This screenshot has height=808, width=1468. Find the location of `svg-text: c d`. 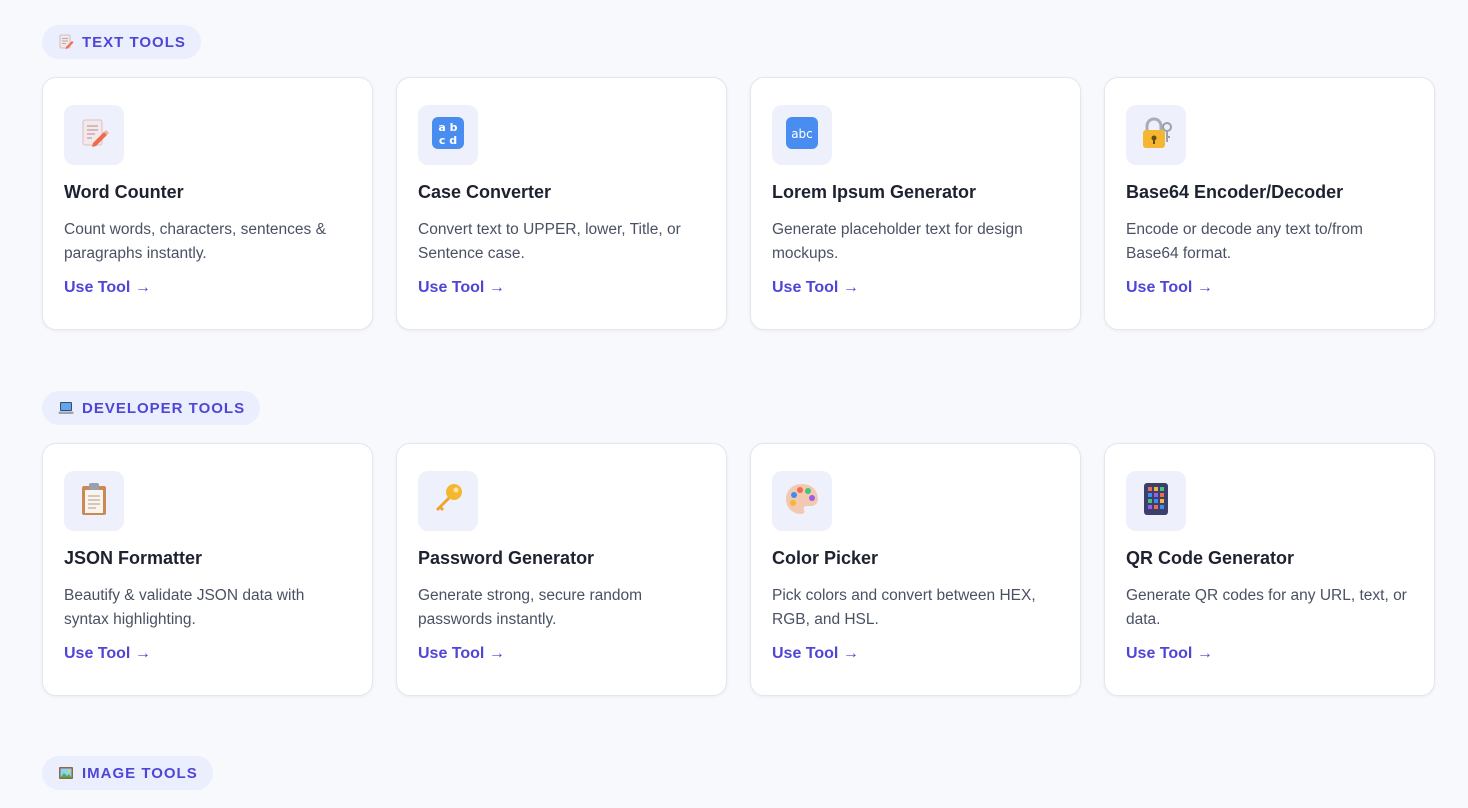

svg-text: c d is located at coordinates (448, 140).